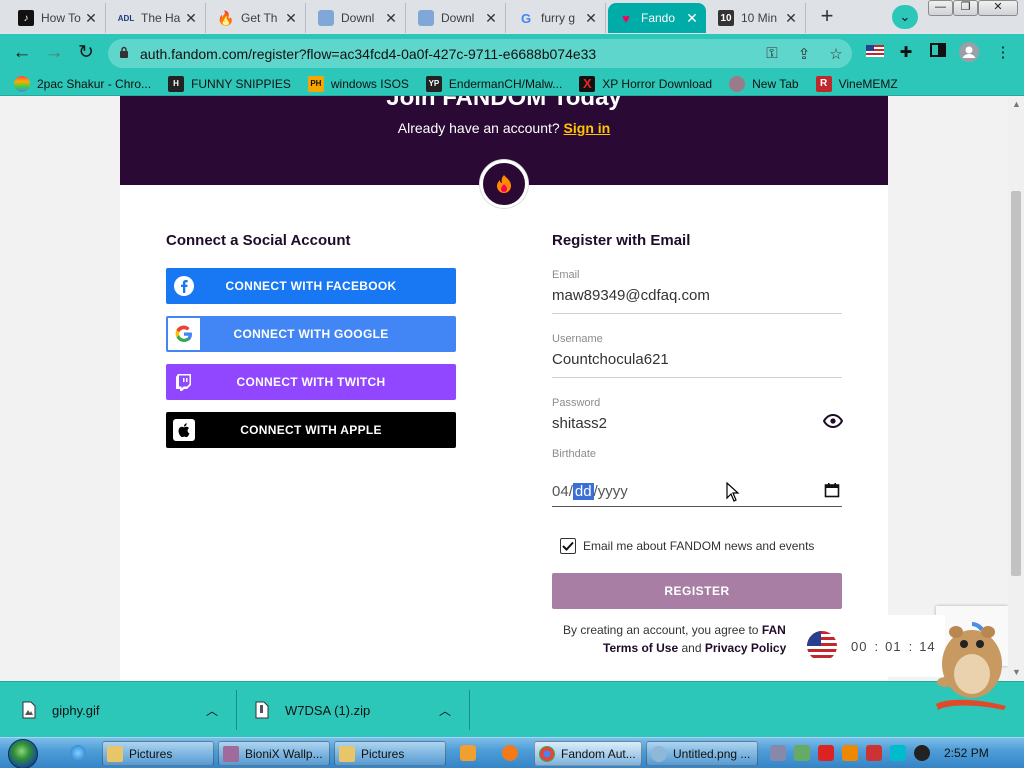 Image resolution: width=1024 pixels, height=768 pixels. Describe the element at coordinates (1016, 383) in the screenshot. I see `scrollbar-thumb` at that location.